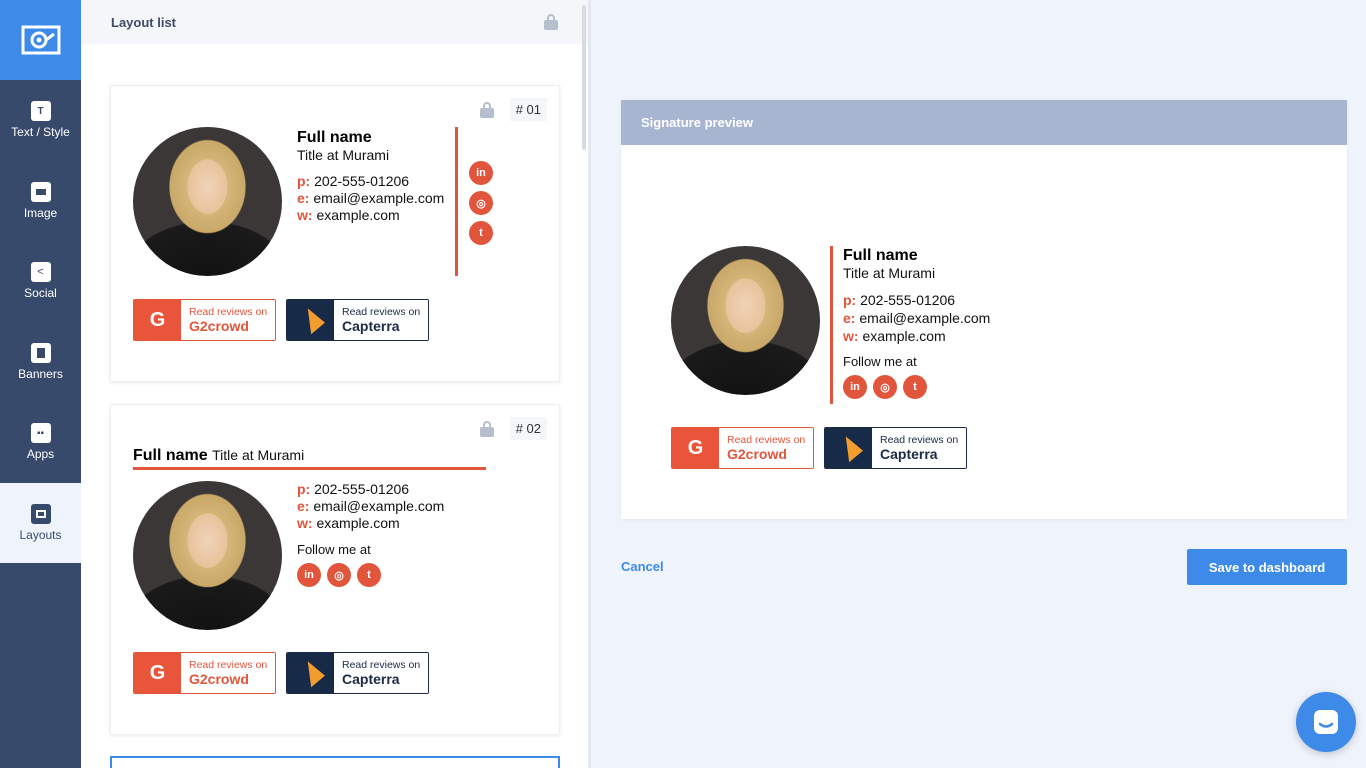 This screenshot has width=1366, height=768. Describe the element at coordinates (528, 109) in the screenshot. I see `layout-number: # 01` at that location.